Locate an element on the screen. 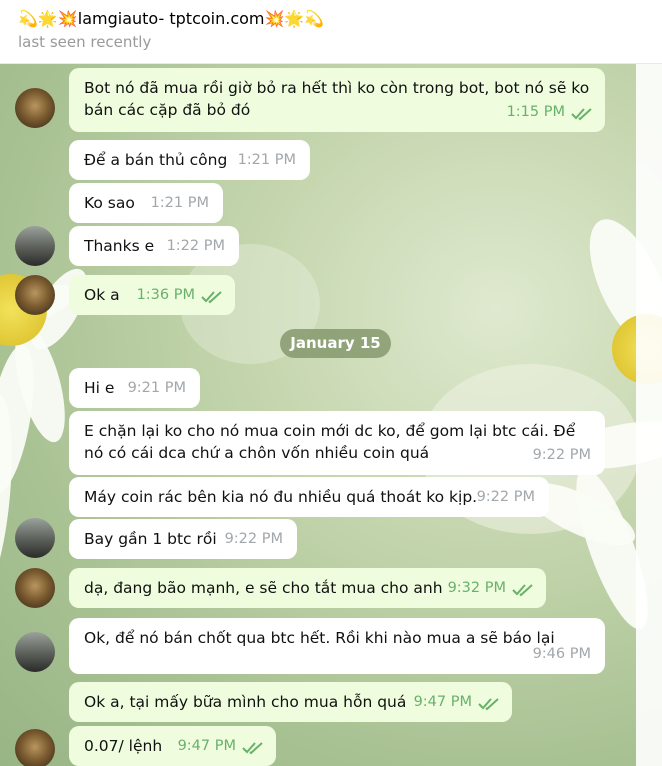  message-bubble: Bay gần 1 btc rồi 9:22 PM is located at coordinates (183, 539).